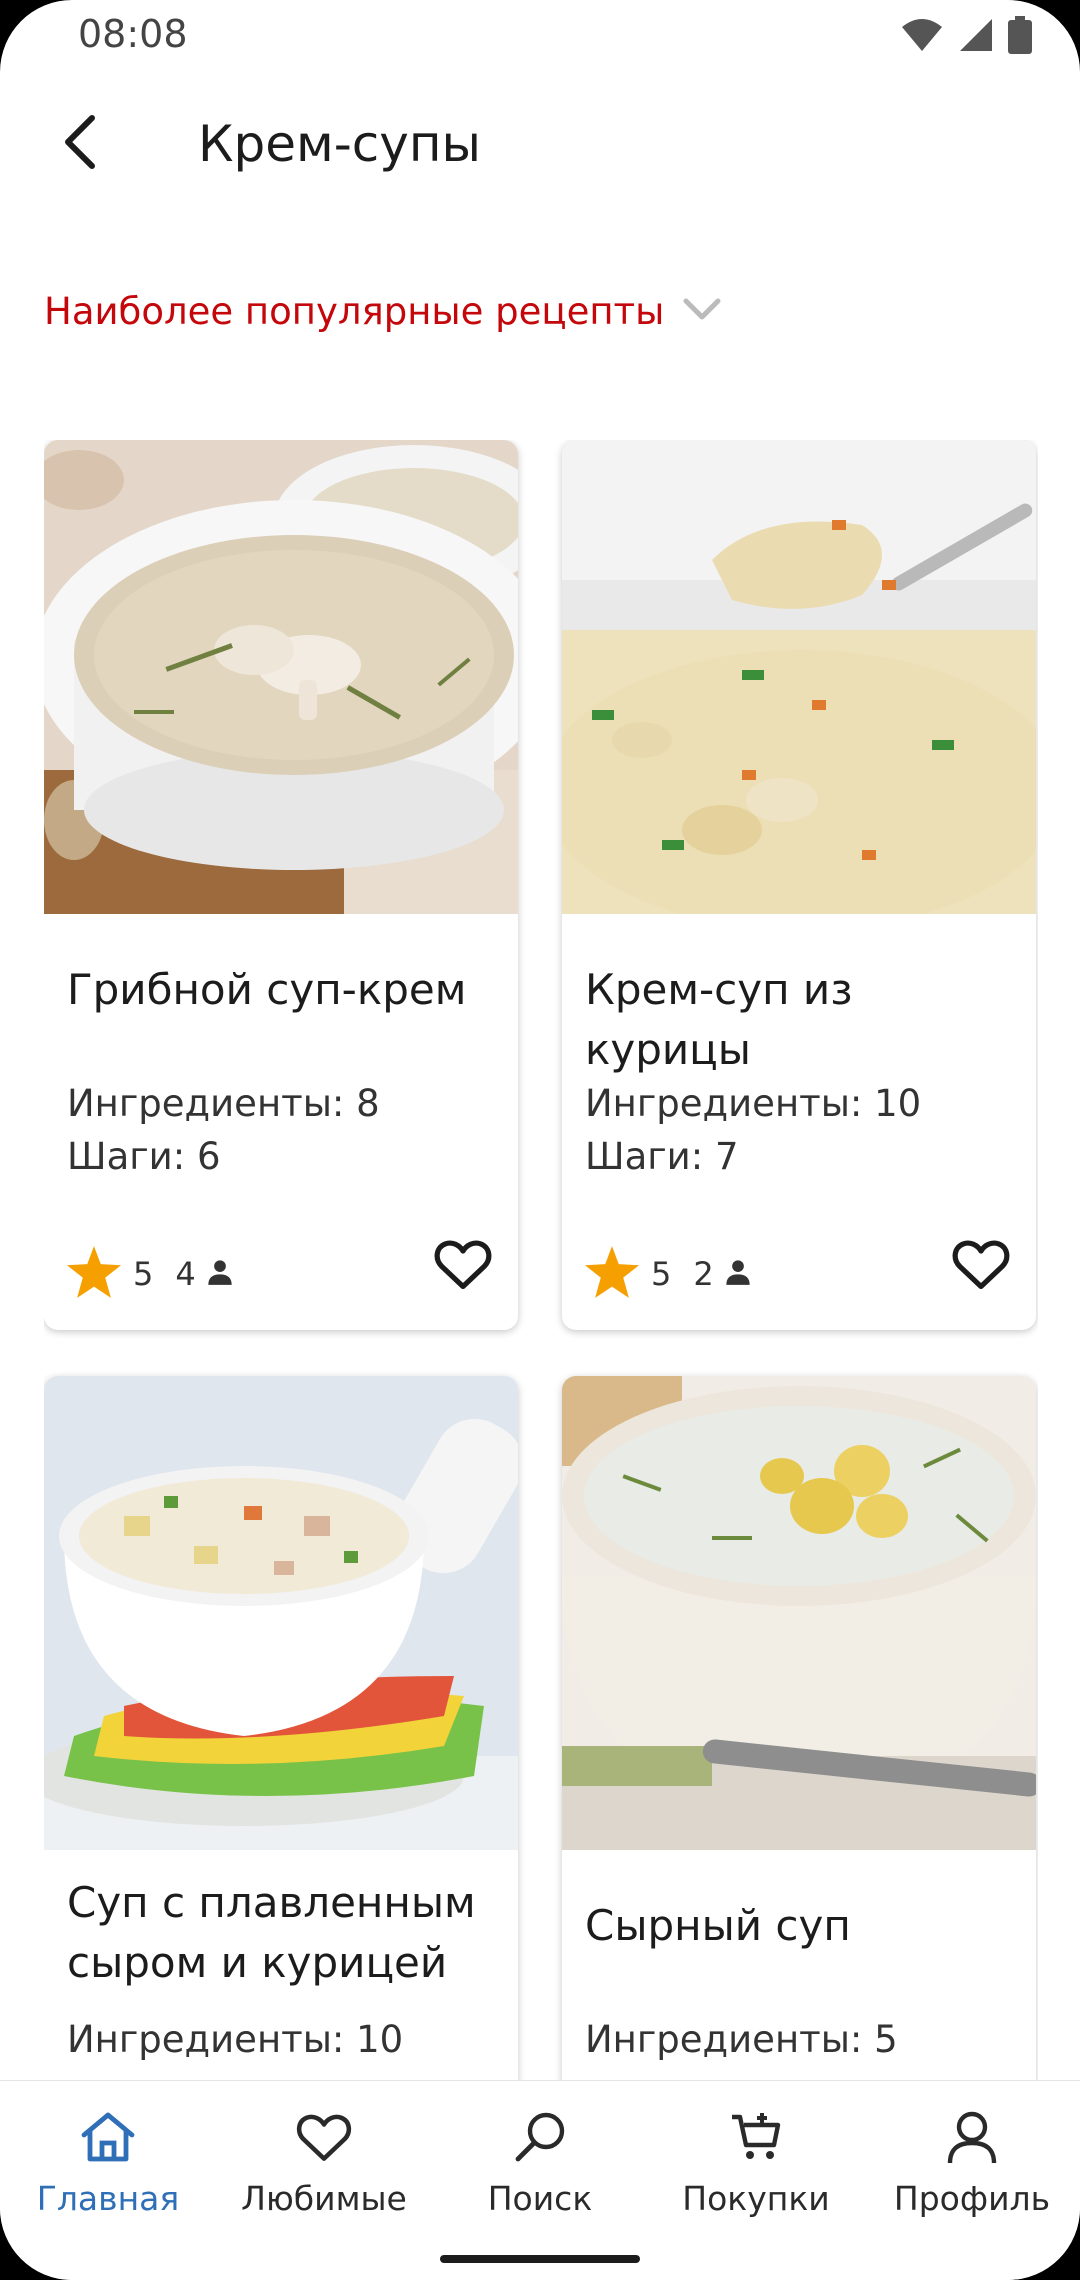  I want to click on nav-item-favorites: Любимые, so click(324, 2161).